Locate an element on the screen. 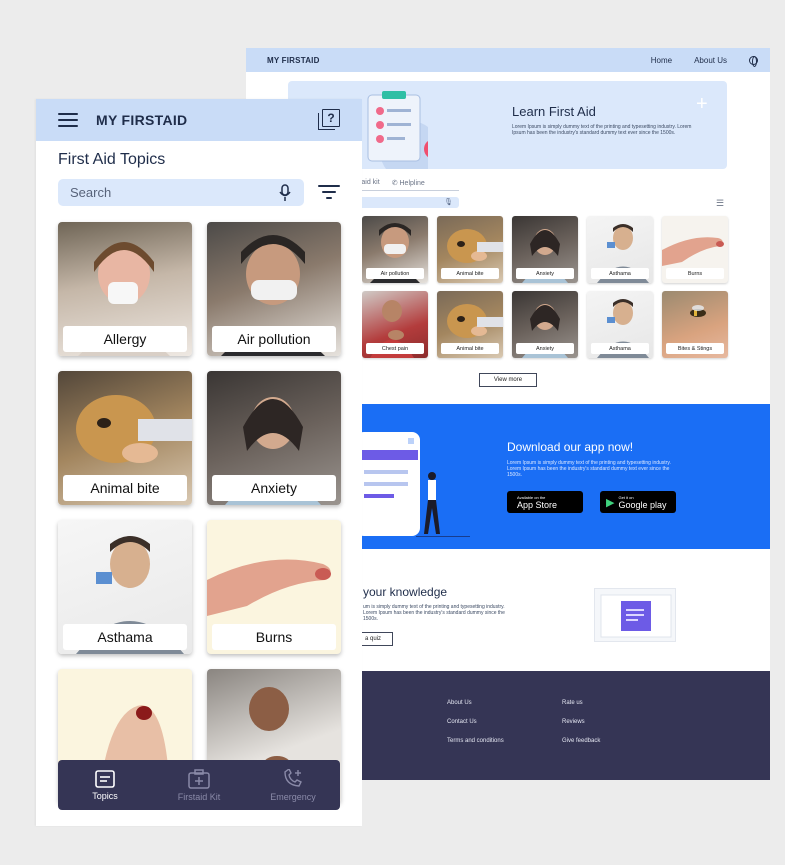 The height and width of the screenshot is (865, 785). bottom-navigation: Topics Firstaid Kit Emergency is located at coordinates (199, 785).